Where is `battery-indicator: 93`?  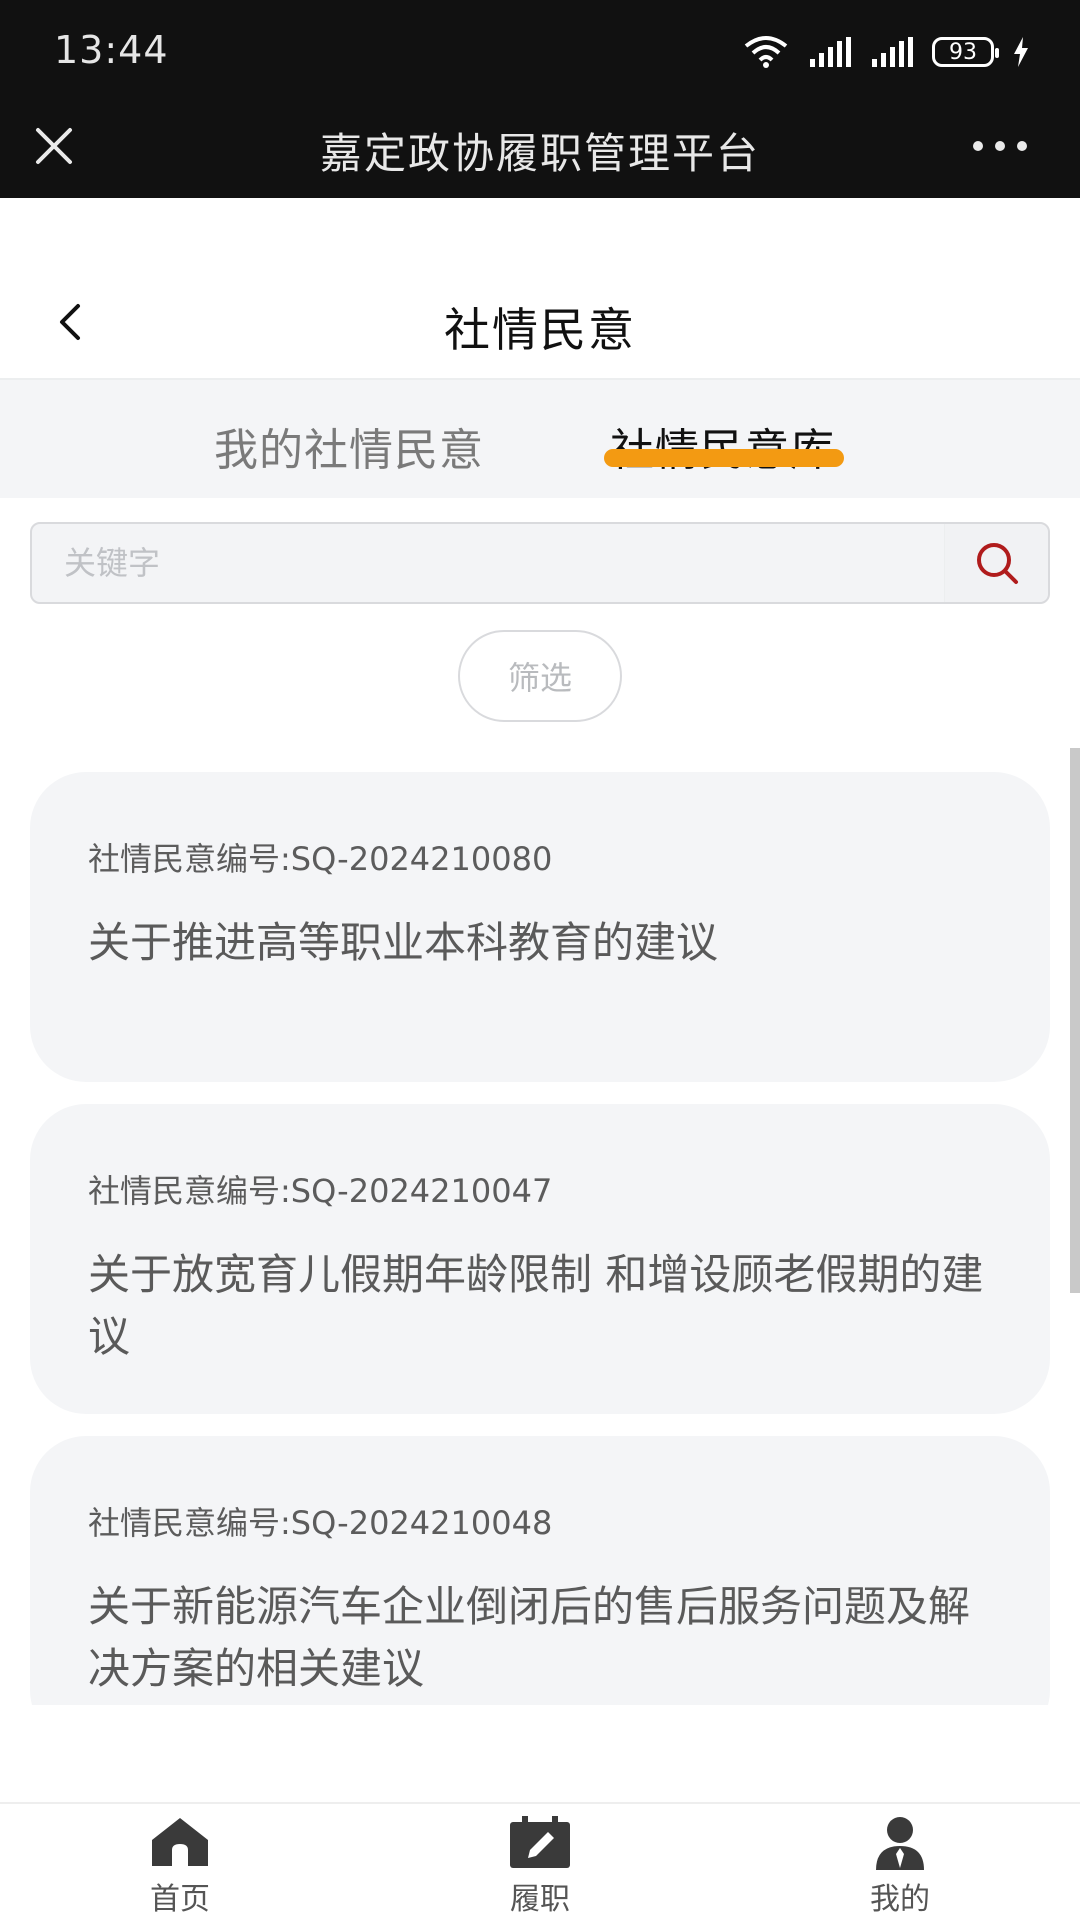
battery-indicator: 93 is located at coordinates (965, 52).